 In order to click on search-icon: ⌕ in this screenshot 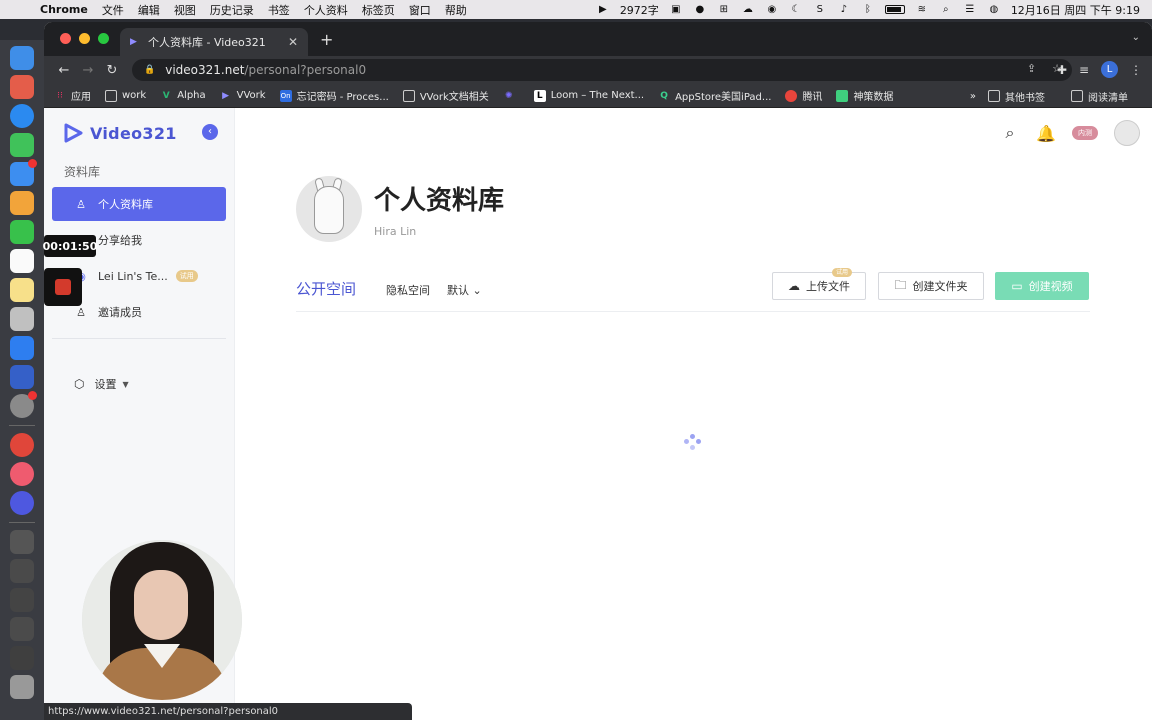, I will do `click(1010, 133)`.